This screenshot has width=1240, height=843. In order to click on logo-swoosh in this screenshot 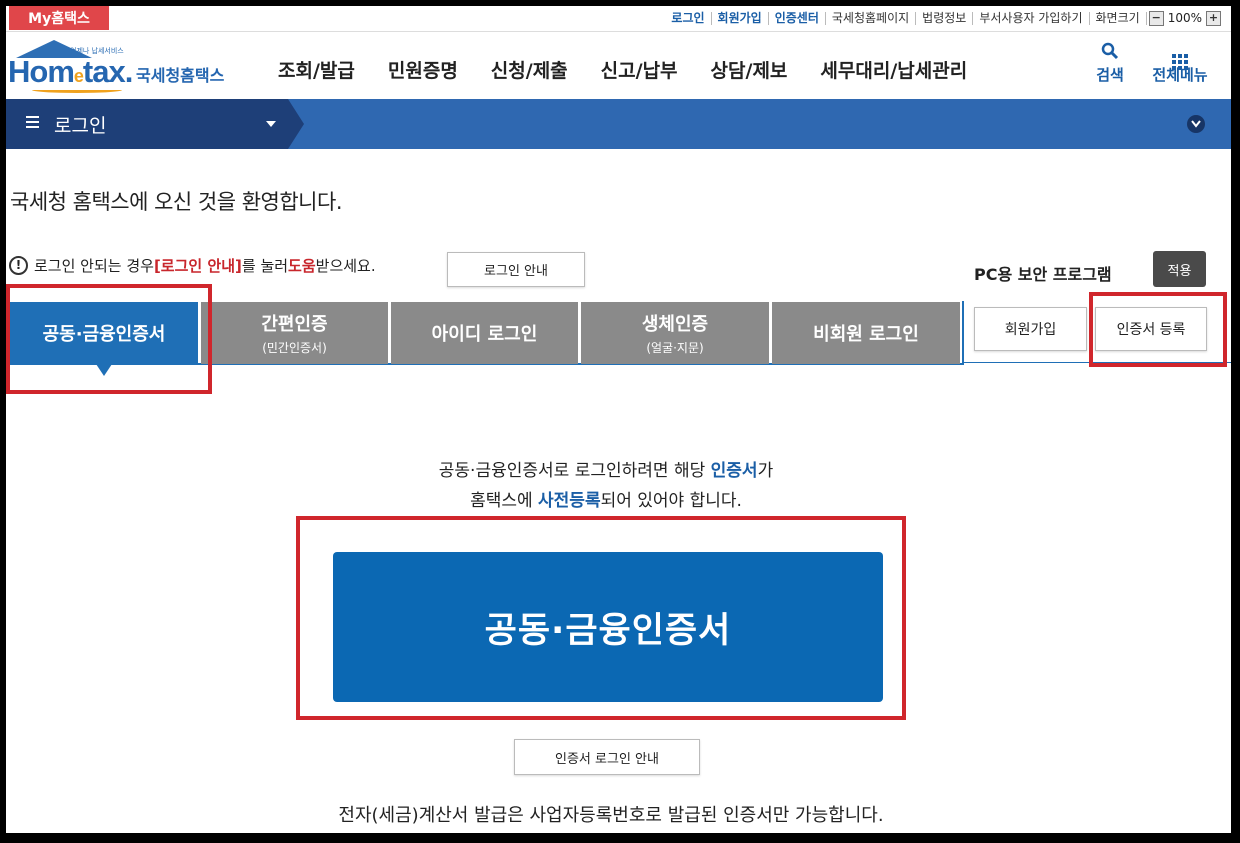, I will do `click(77, 90)`.